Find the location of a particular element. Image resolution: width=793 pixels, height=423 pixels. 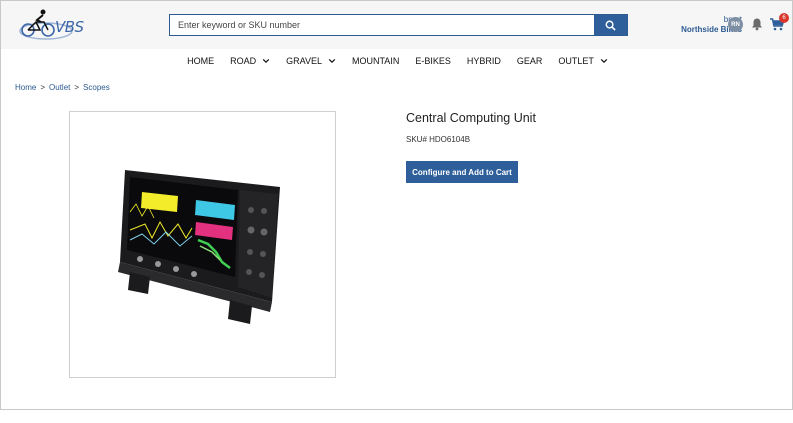

nav-item-outlet: OUTLET is located at coordinates (583, 61).